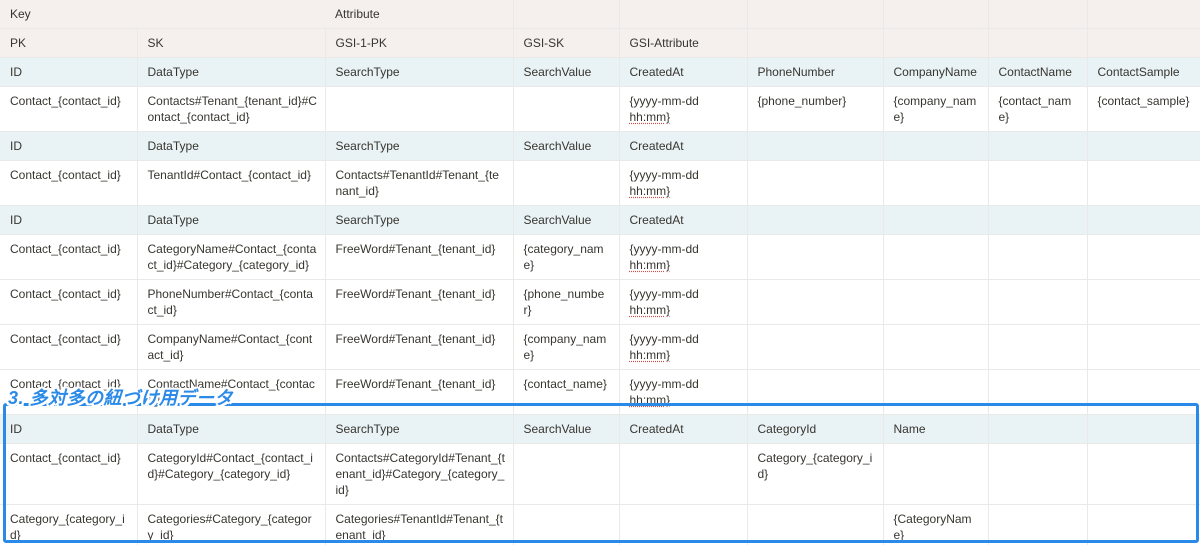 The width and height of the screenshot is (1200, 545). What do you see at coordinates (231, 183) in the screenshot?
I see `table-cell: TenantId#Contact_{contact_id}` at bounding box center [231, 183].